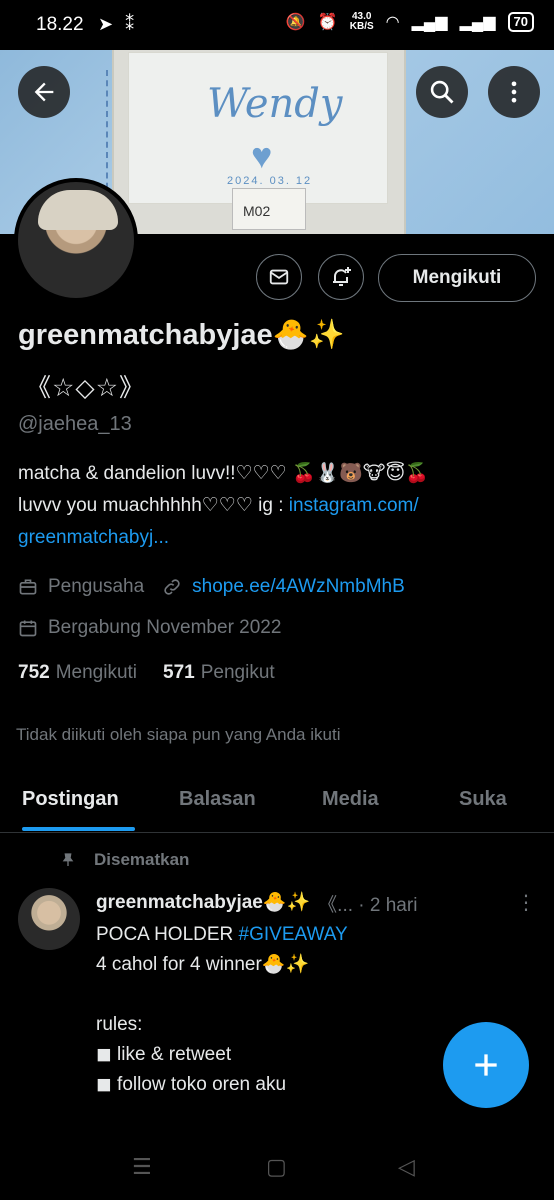 This screenshot has height=1200, width=554. What do you see at coordinates (429, 22) in the screenshot?
I see `signal-icon-1: ▂▄▆` at bounding box center [429, 22].